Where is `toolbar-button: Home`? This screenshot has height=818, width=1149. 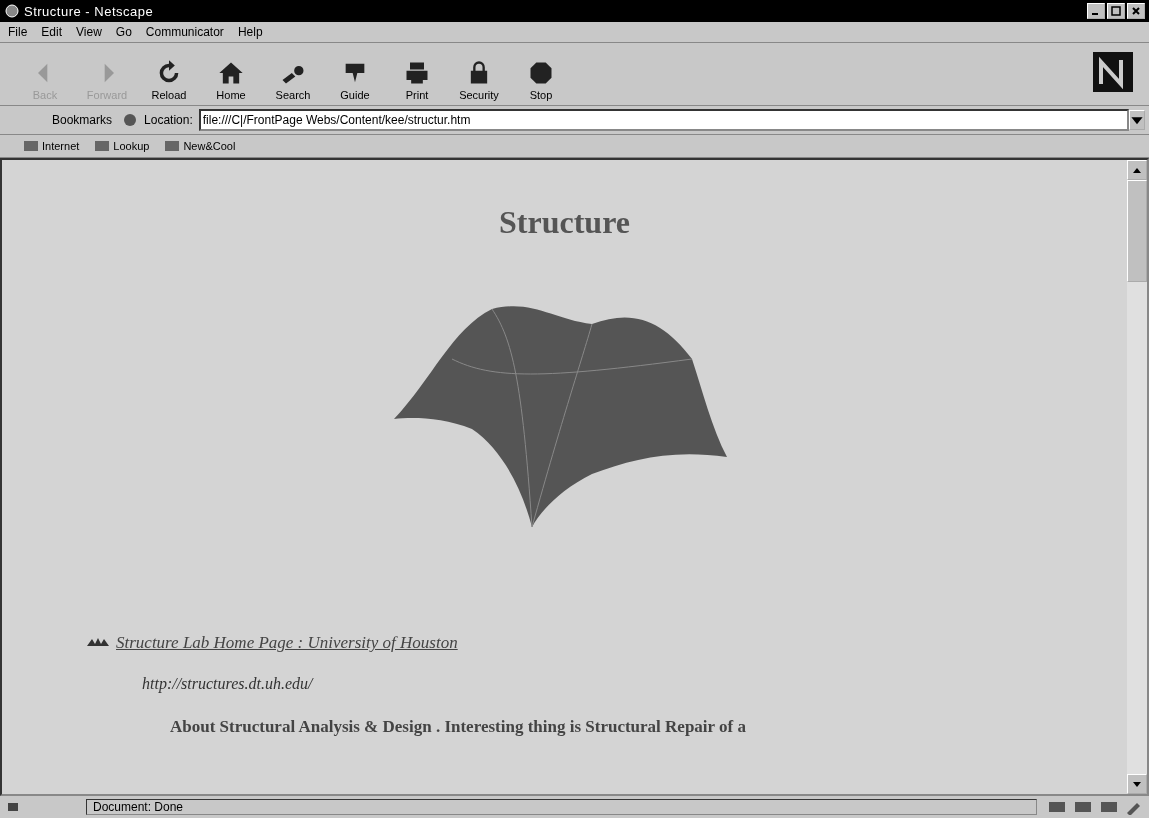
toolbar-button: Home is located at coordinates (231, 80).